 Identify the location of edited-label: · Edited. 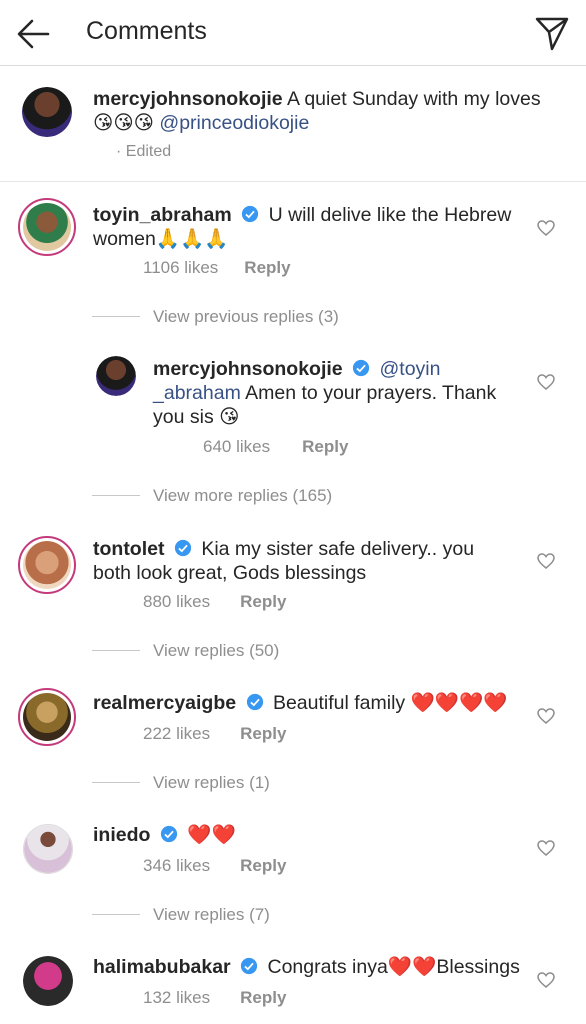
(144, 151).